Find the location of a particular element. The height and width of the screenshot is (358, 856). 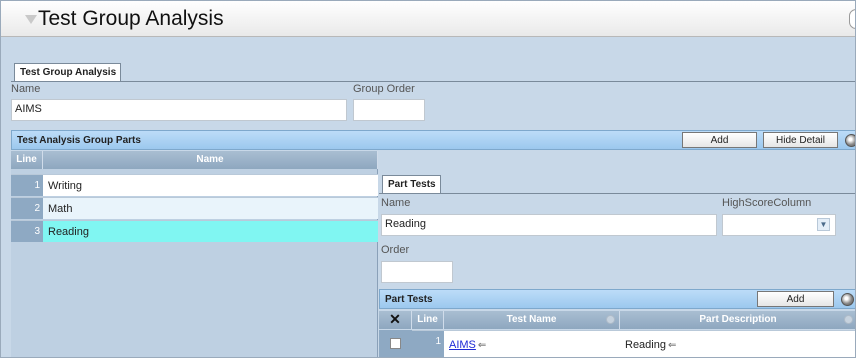

group-order-input is located at coordinates (389, 110).